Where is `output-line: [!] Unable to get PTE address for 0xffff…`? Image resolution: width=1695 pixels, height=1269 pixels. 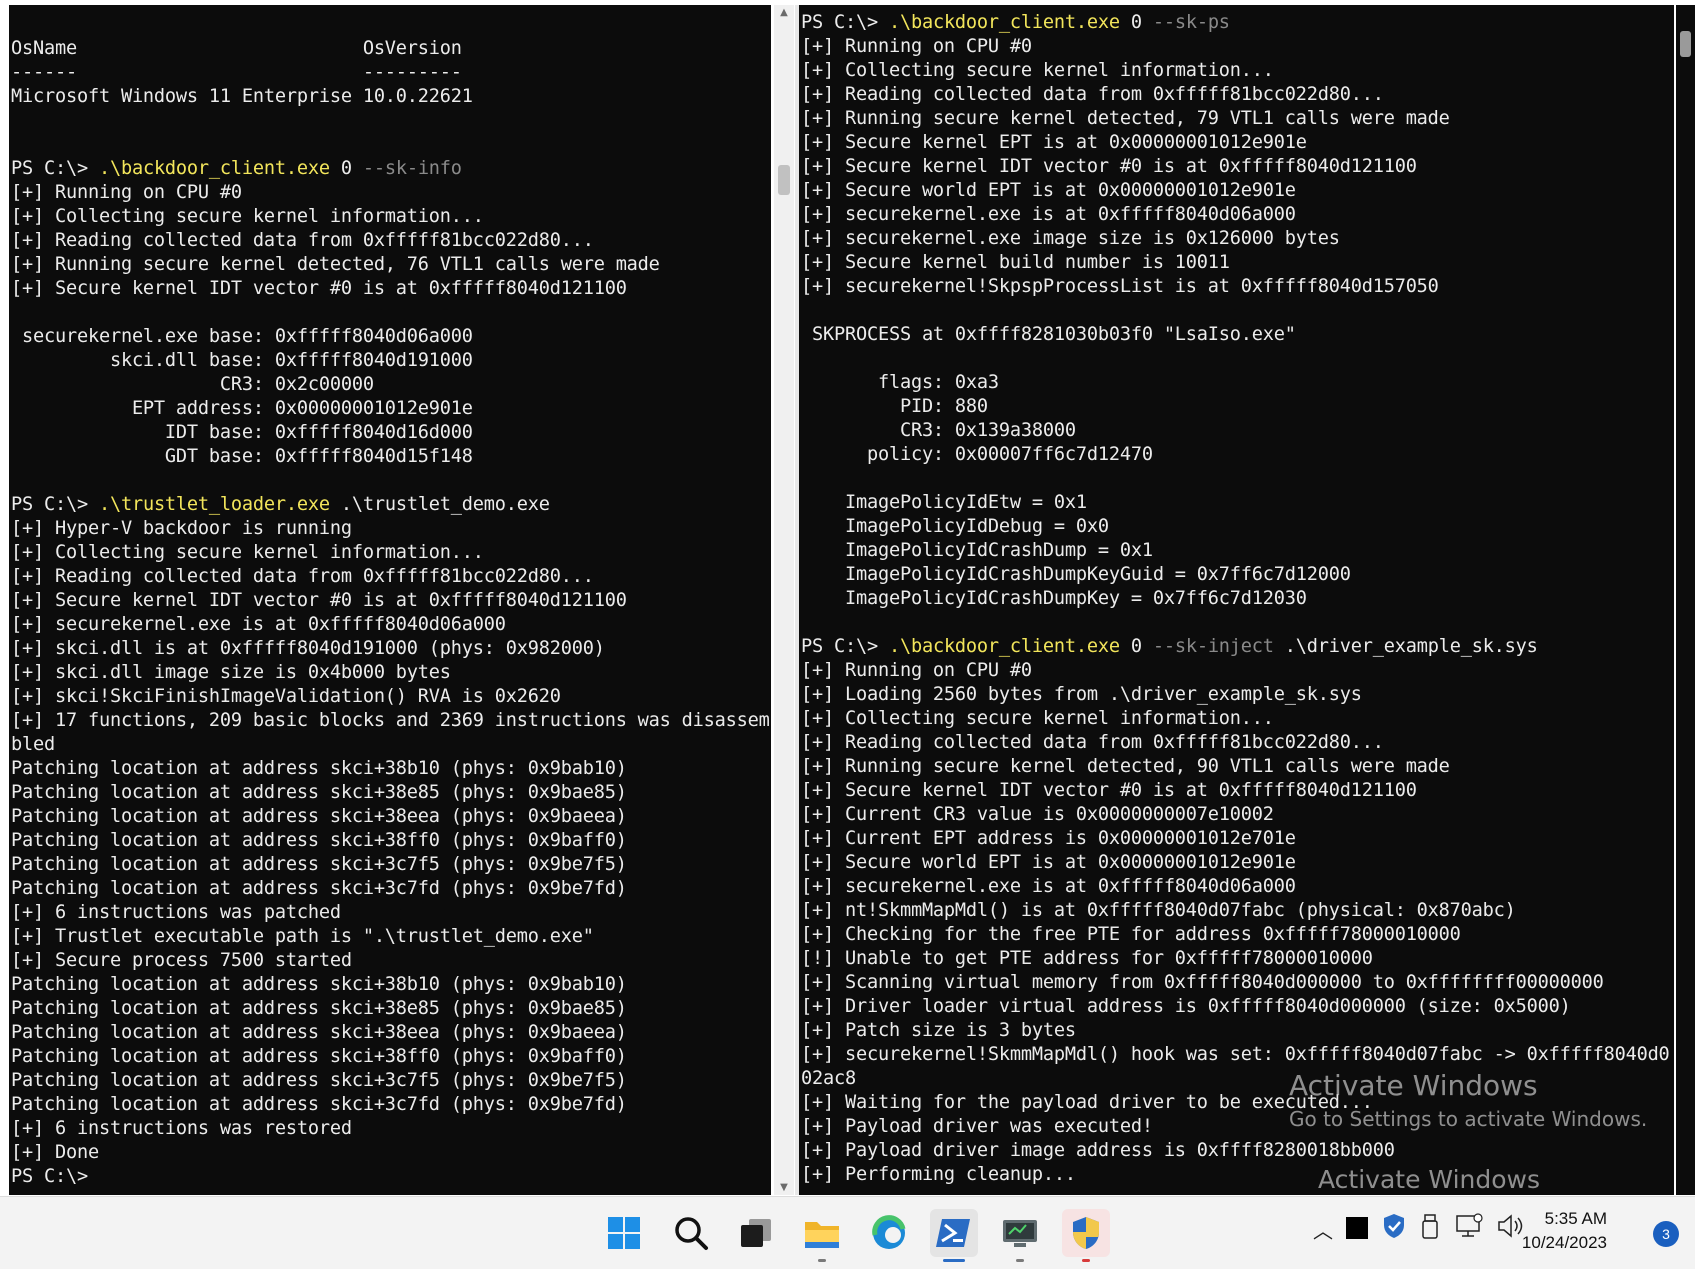 output-line: [!] Unable to get PTE address for 0xffff… is located at coordinates (1087, 958).